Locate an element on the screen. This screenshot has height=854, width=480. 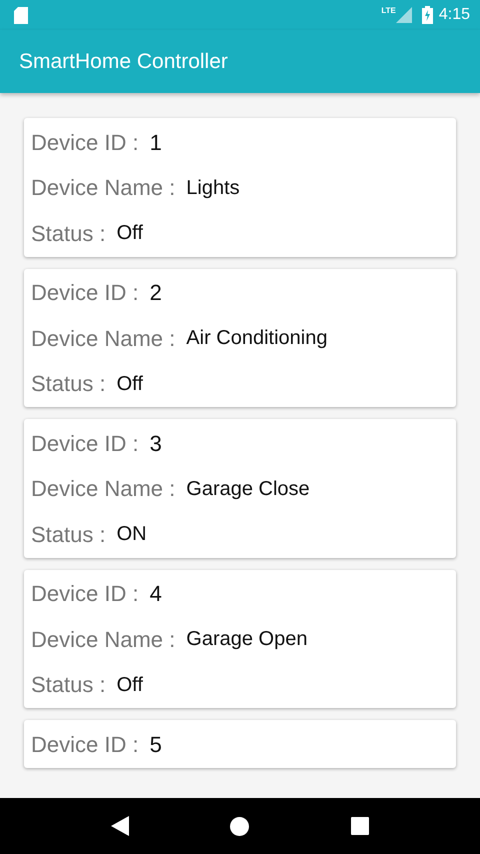
app-title: SmartHome Controller is located at coordinates (123, 62).